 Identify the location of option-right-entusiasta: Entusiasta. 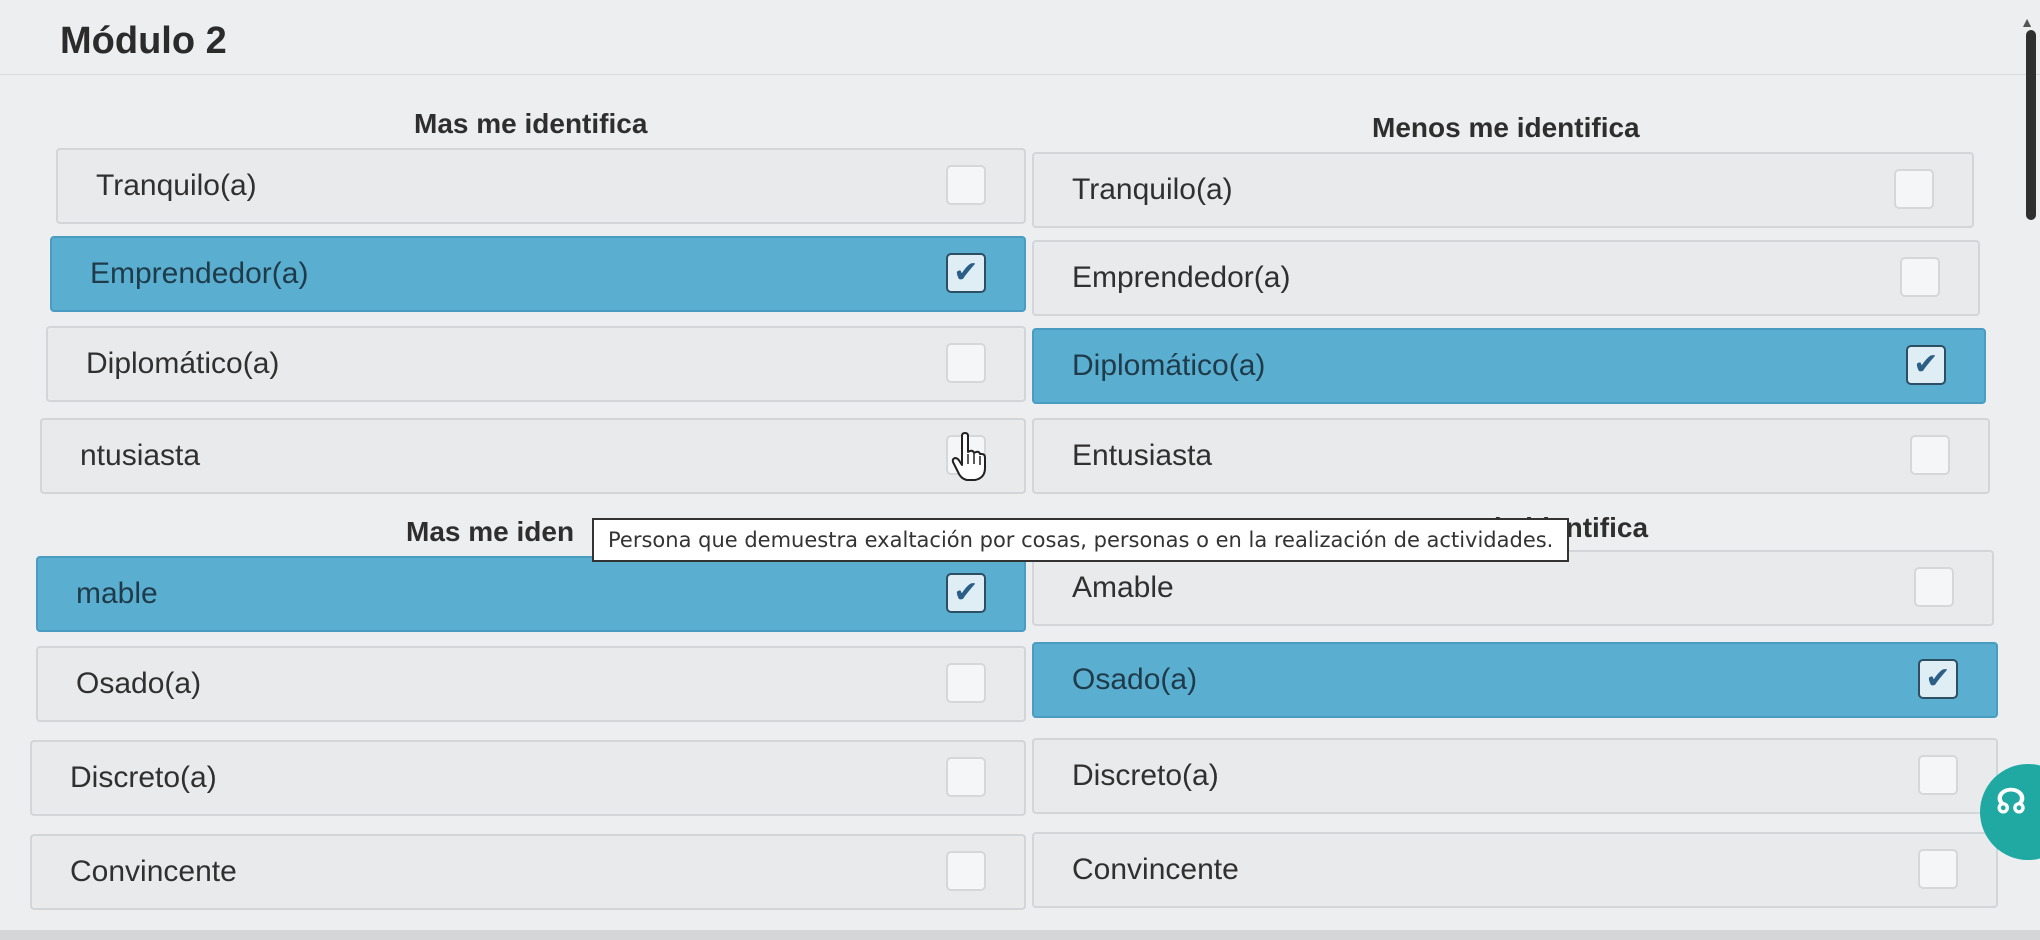
(1511, 456).